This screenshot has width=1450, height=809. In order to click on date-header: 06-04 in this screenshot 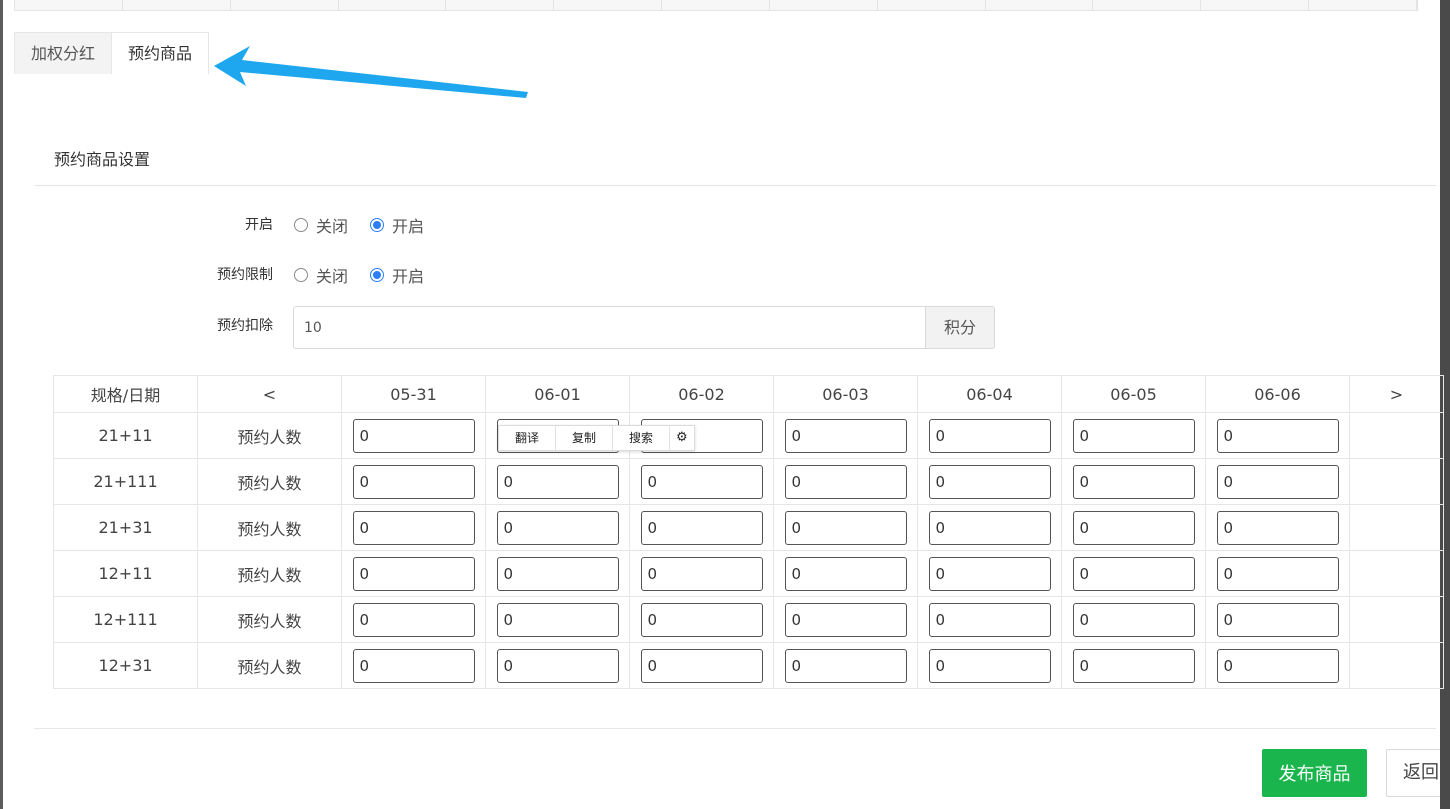, I will do `click(989, 394)`.